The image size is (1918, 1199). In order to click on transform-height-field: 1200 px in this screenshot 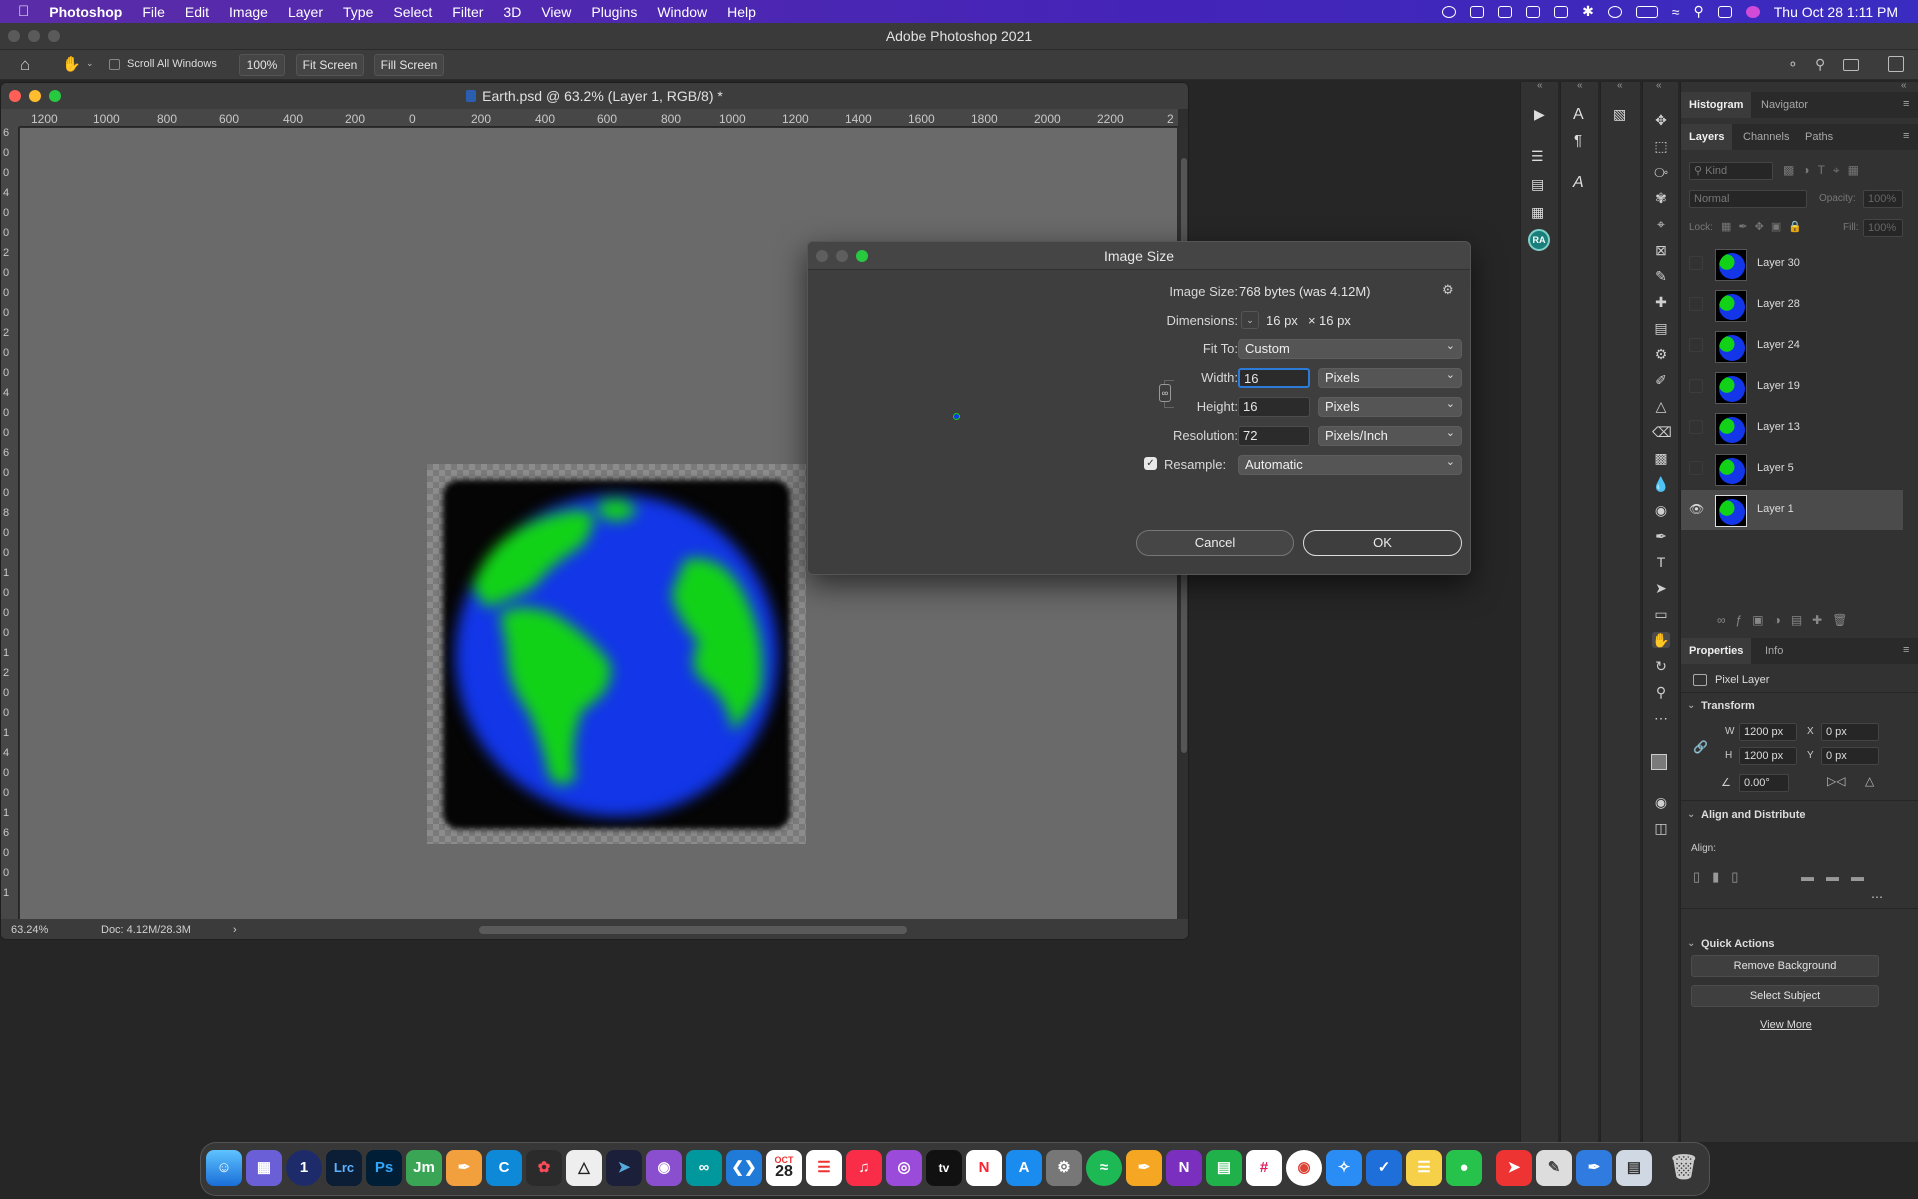, I will do `click(1768, 756)`.